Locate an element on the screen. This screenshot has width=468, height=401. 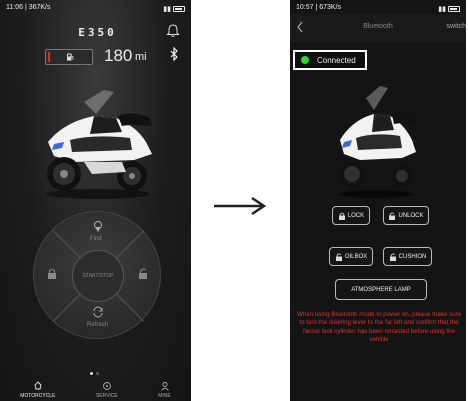
nav-motorcycle: MOTORCYCLE is located at coordinates (37, 390).